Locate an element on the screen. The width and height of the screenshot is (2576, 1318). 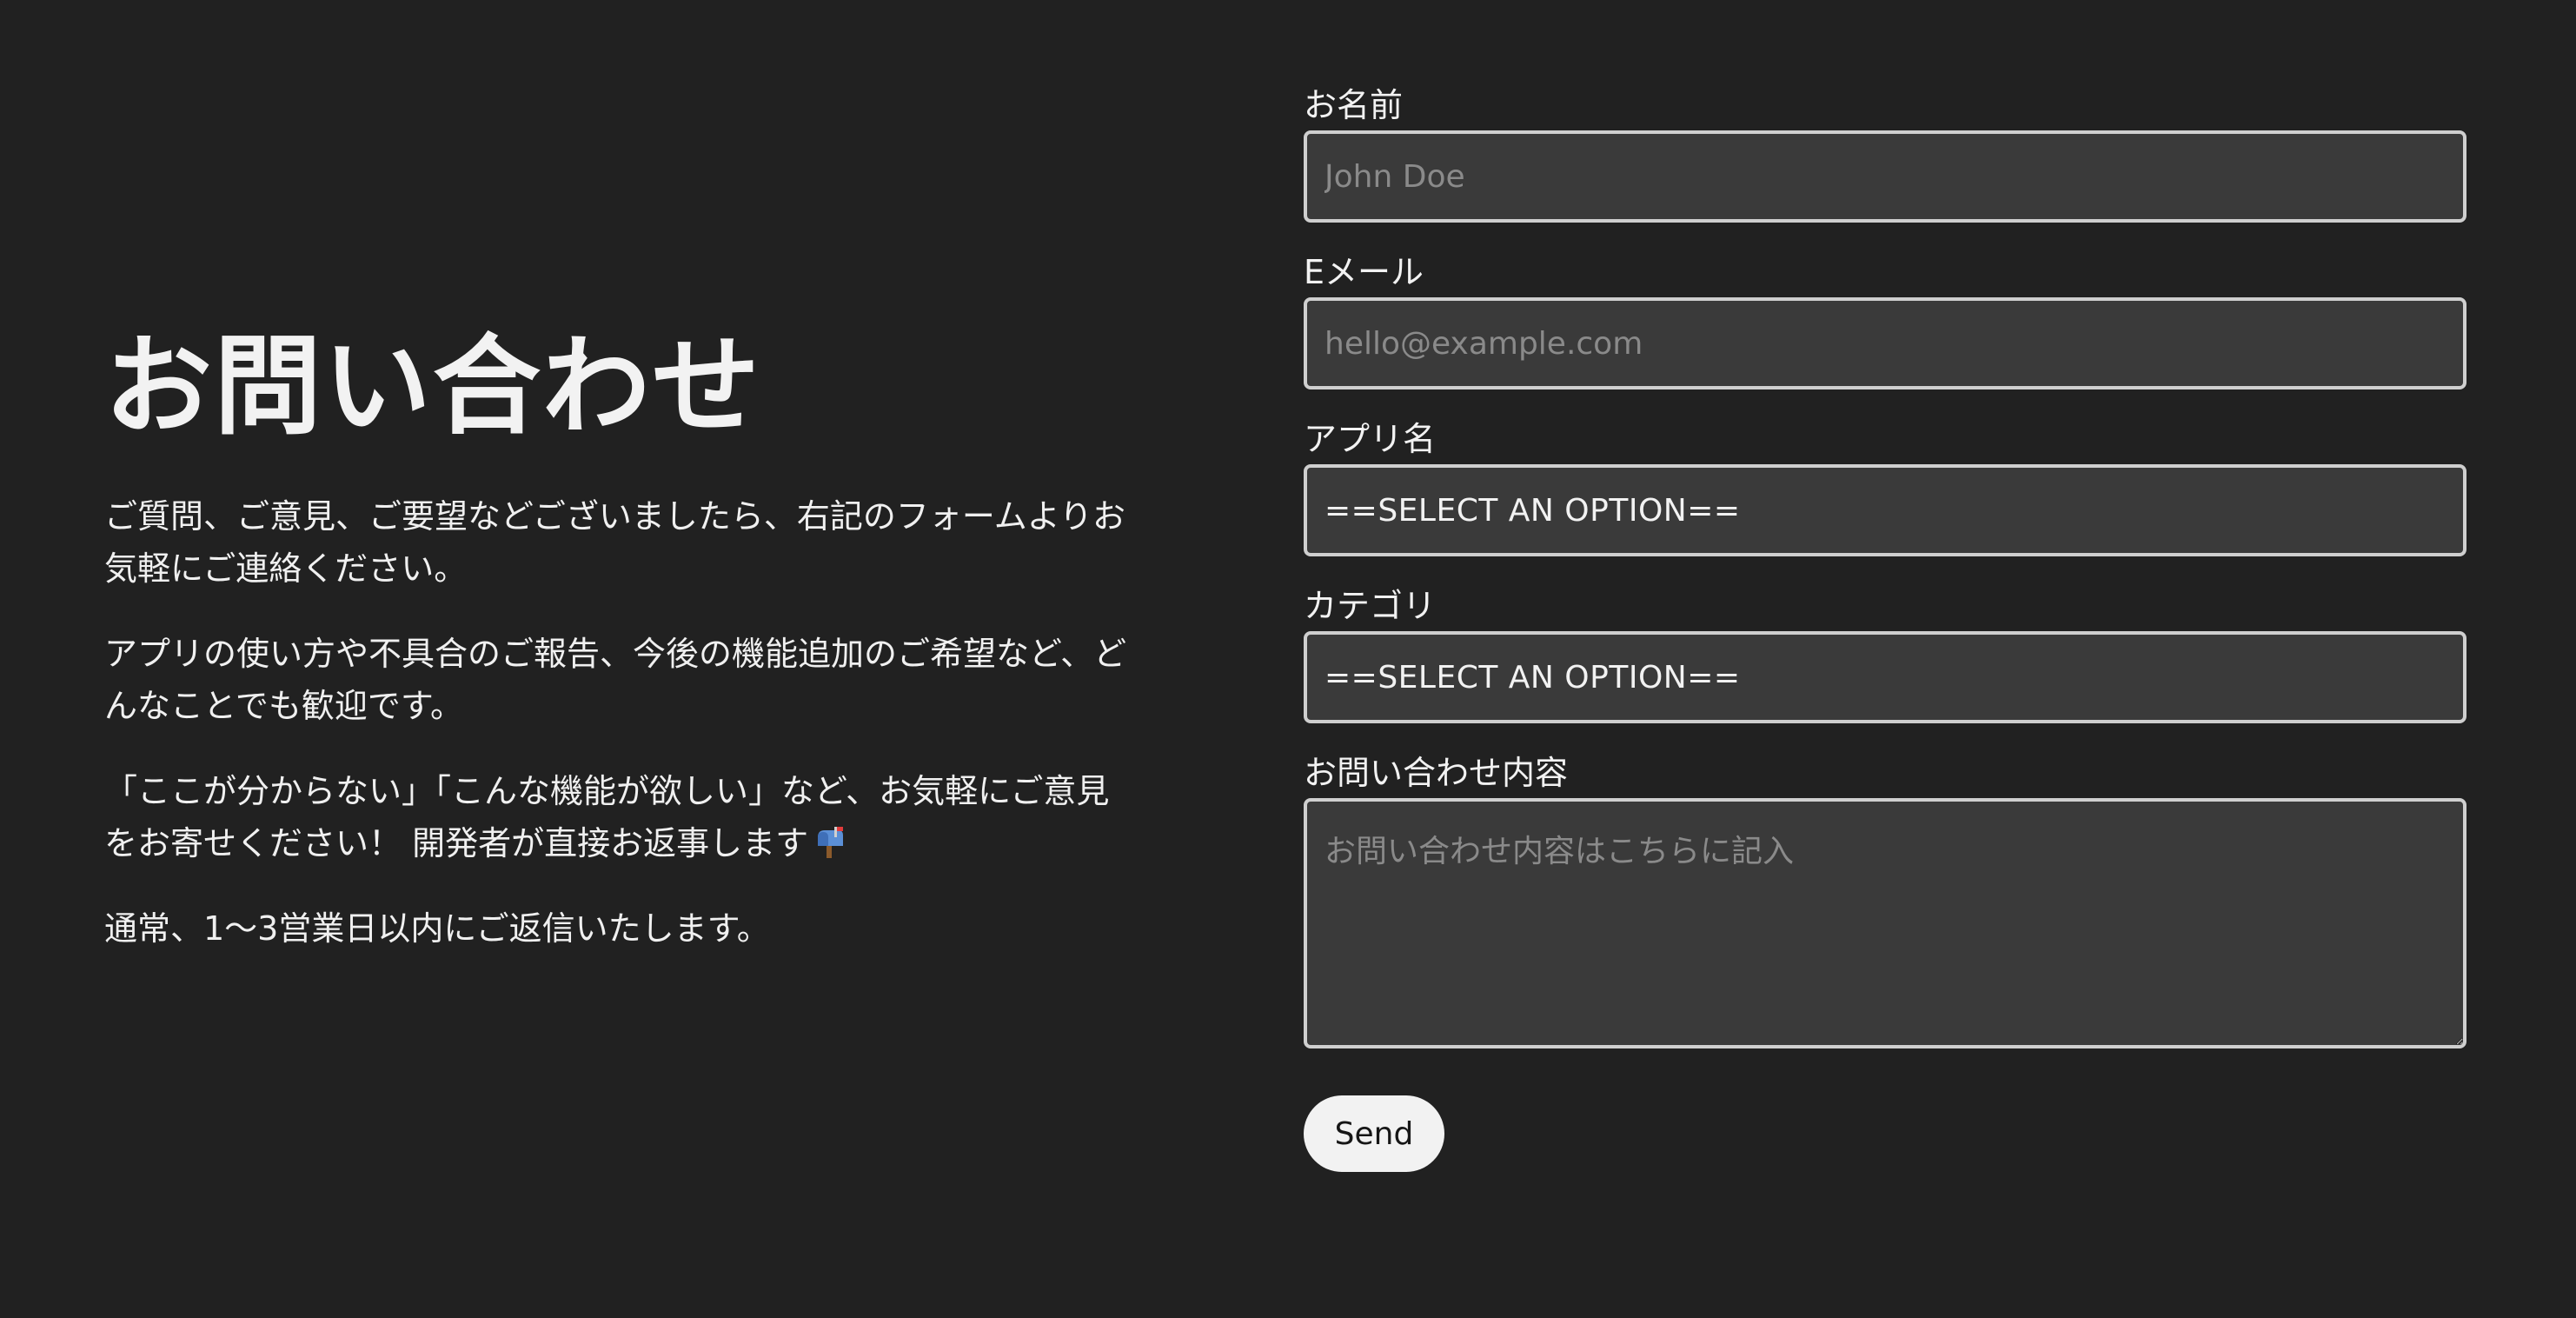
page-title: お問い合わせ is located at coordinates (433, 386).